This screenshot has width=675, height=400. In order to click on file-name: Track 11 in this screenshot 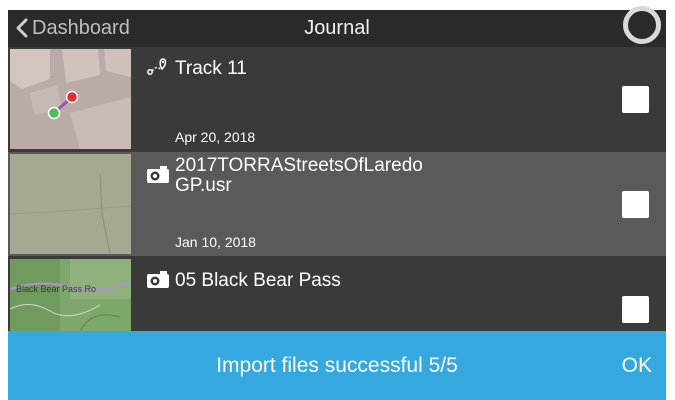, I will do `click(211, 68)`.